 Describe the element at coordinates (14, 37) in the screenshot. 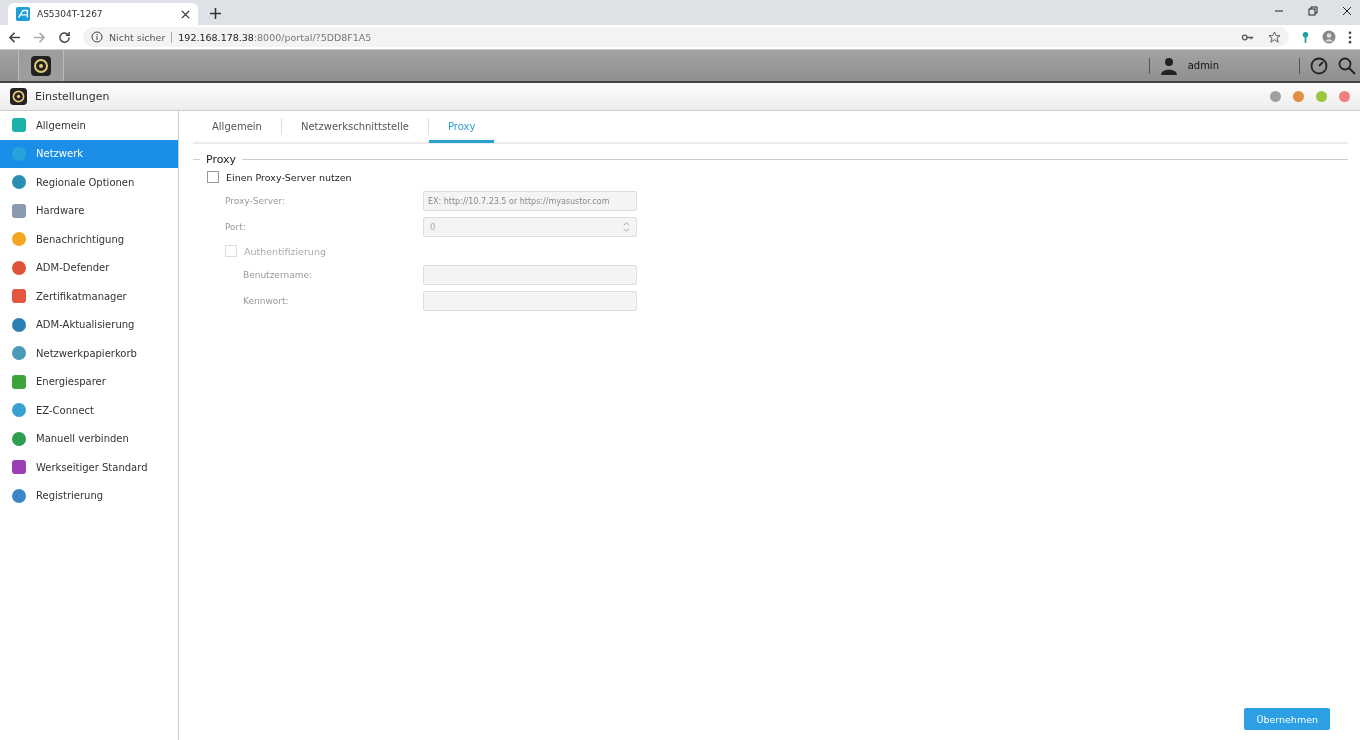

I see `back-icon` at that location.